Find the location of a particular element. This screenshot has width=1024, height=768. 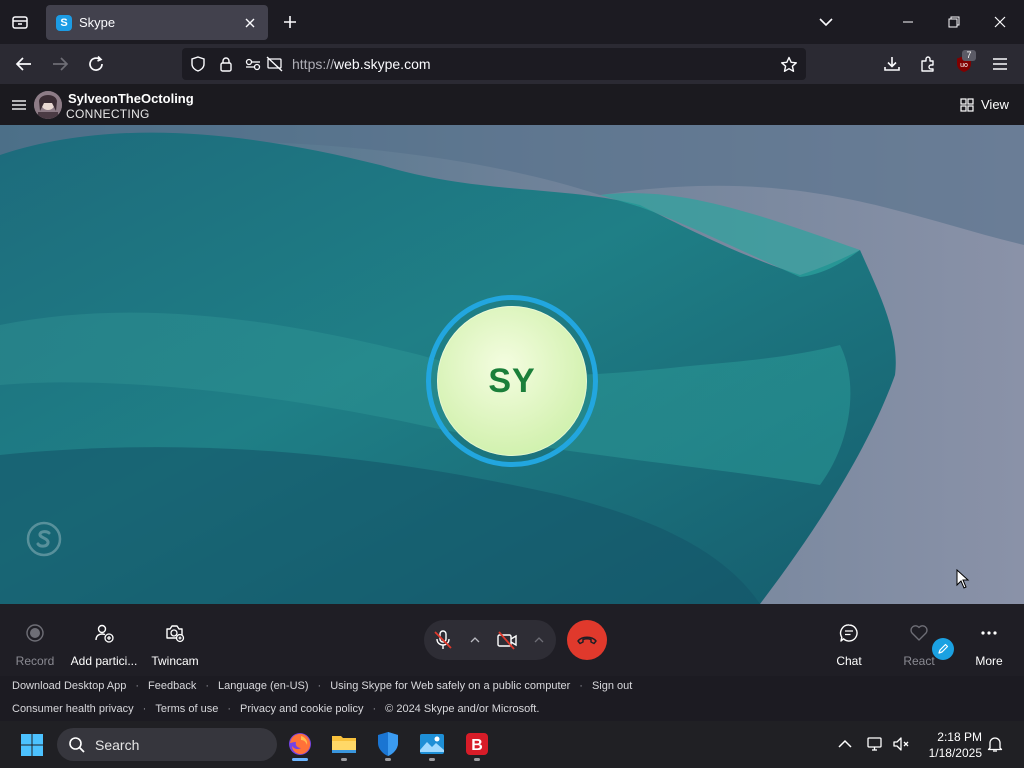

more-button: More is located at coordinates (989, 645).